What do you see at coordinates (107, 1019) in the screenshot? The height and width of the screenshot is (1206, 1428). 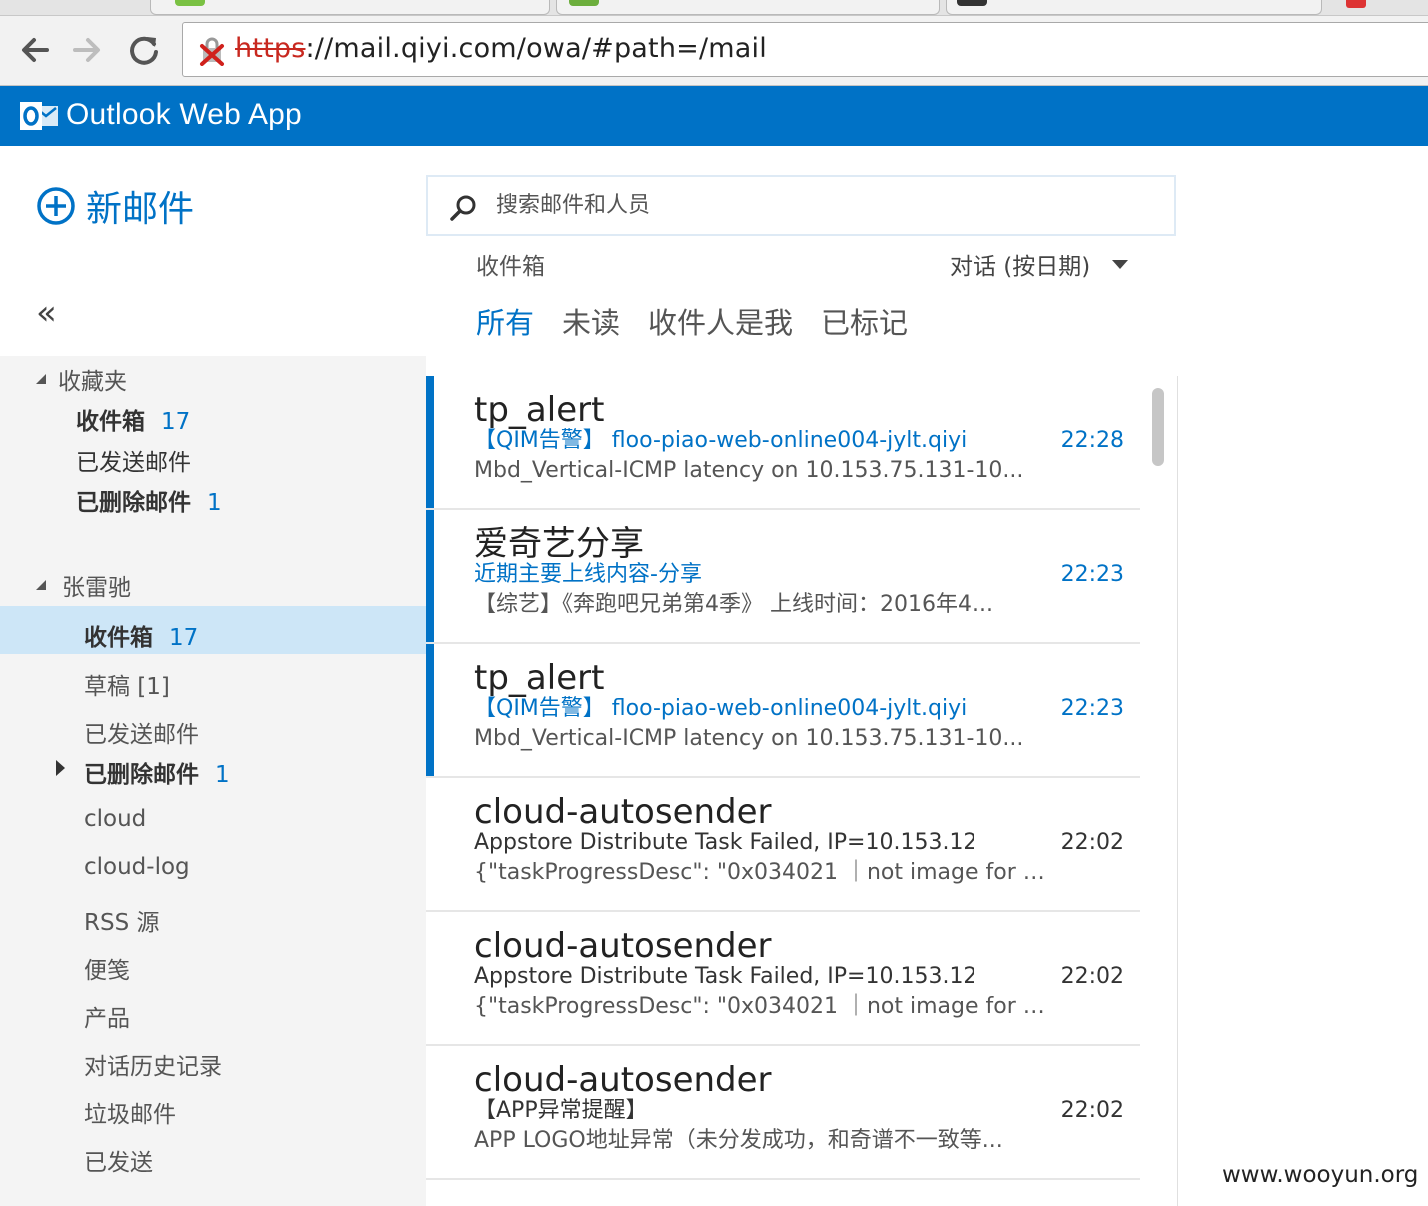 I see `folder-label: 产品` at bounding box center [107, 1019].